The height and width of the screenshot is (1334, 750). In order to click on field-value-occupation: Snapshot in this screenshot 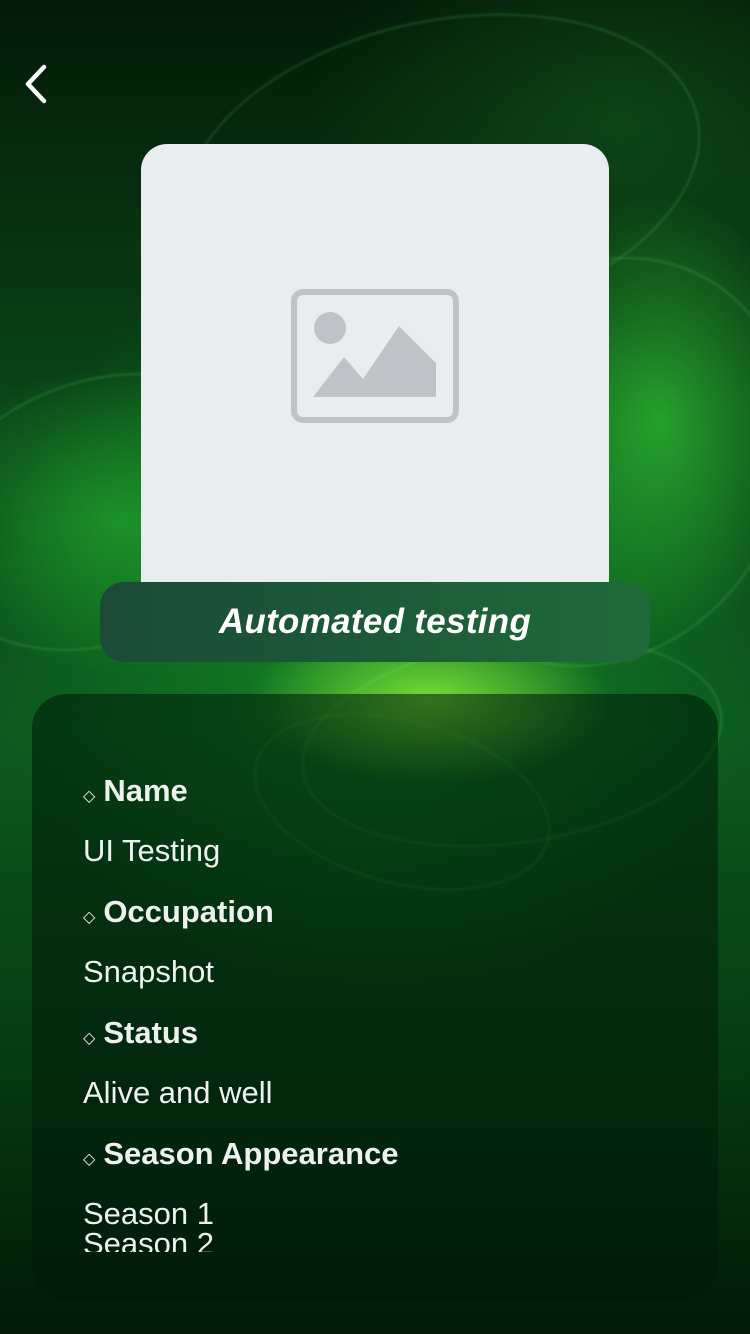, I will do `click(148, 971)`.